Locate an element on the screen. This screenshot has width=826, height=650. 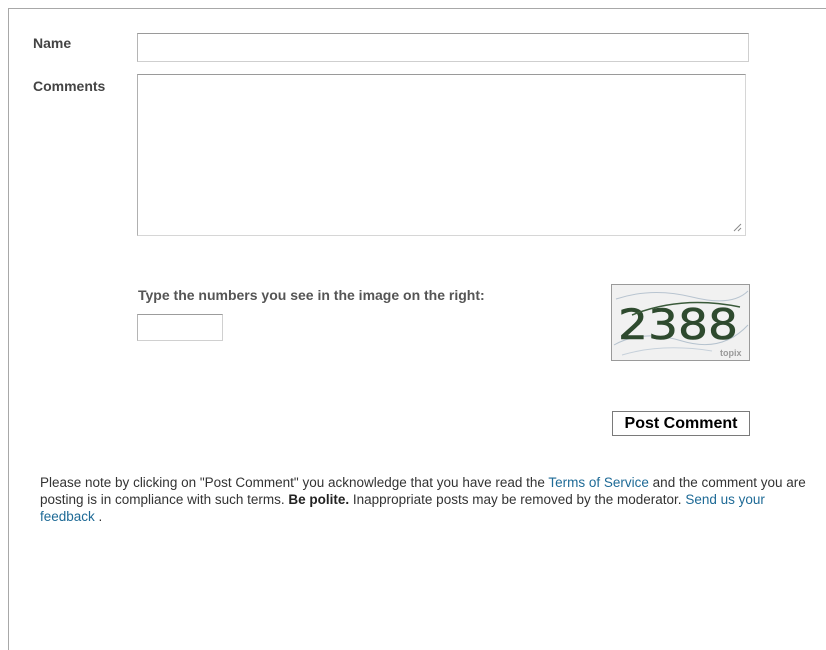
resize-grip-icon is located at coordinates (737, 227).